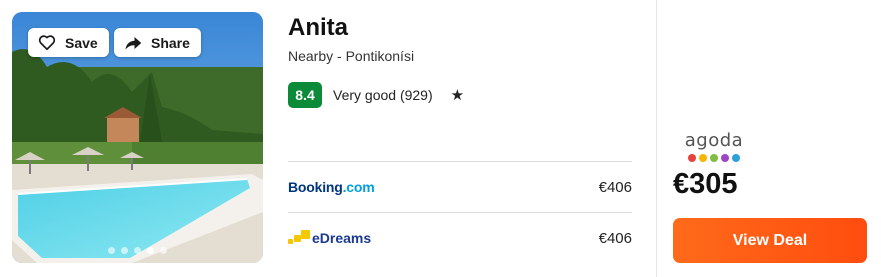 The image size is (881, 277). I want to click on save-label: Save, so click(81, 42).